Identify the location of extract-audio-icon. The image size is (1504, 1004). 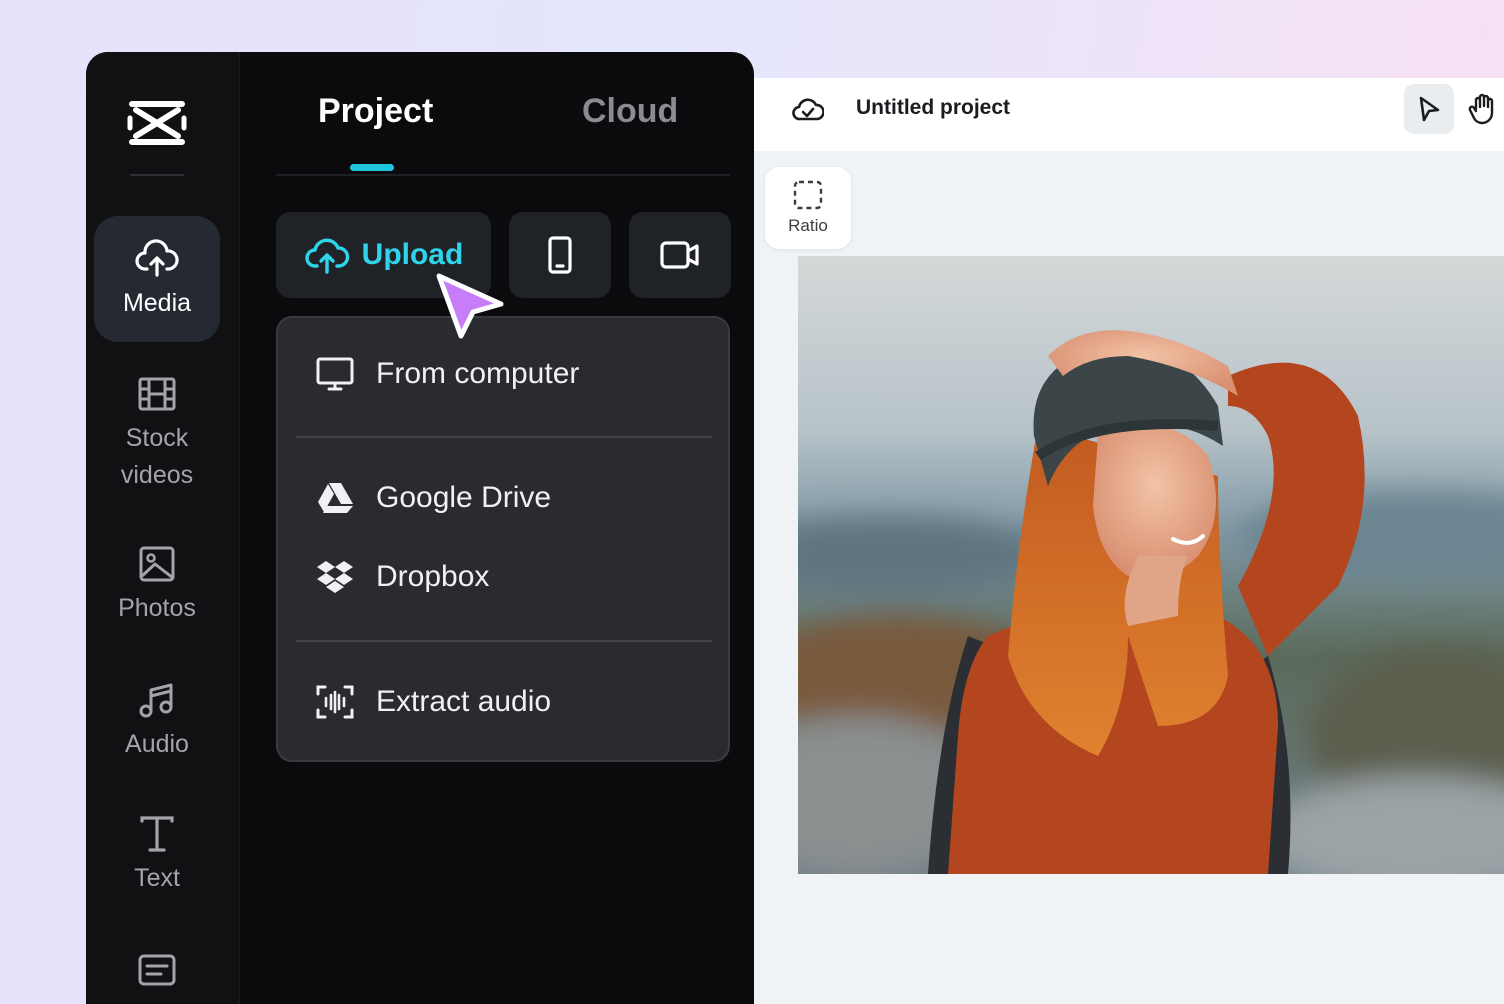
(335, 702).